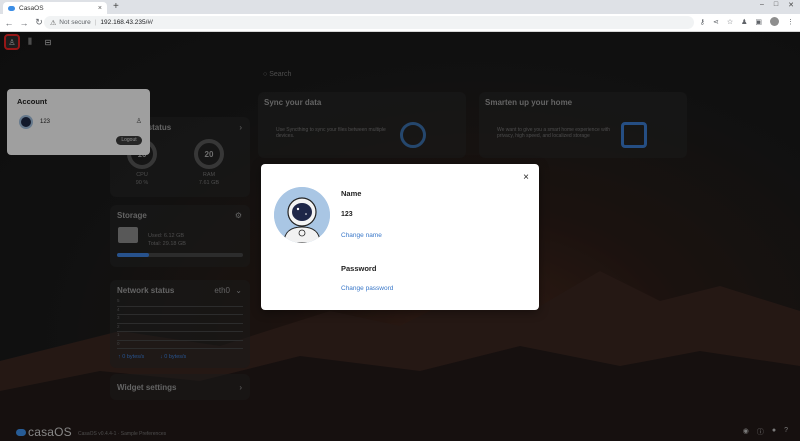 Image resolution: width=800 pixels, height=441 pixels. I want to click on change-password-link: Change password, so click(367, 288).